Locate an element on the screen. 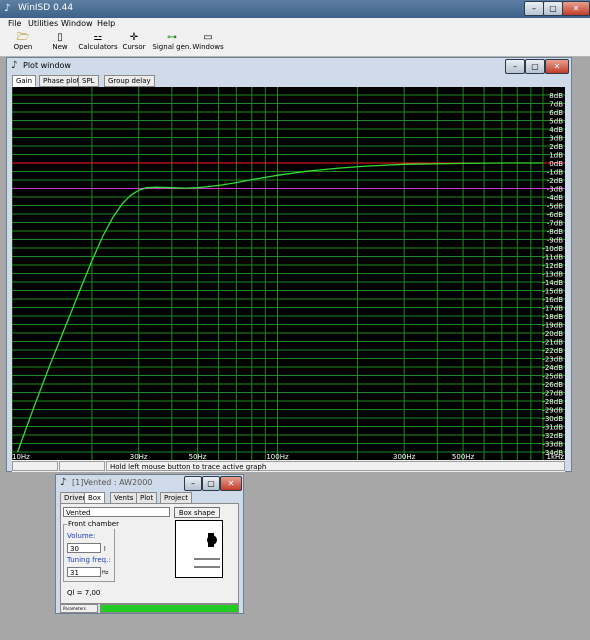  vented-minimize-button: – is located at coordinates (193, 483).